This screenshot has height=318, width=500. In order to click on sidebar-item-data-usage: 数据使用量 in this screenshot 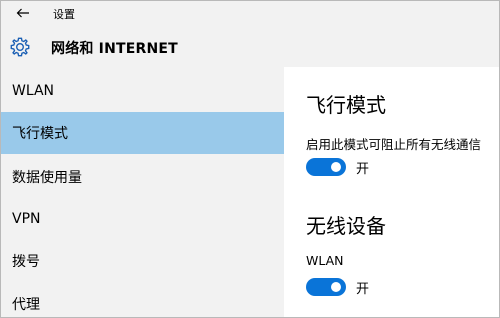, I will do `click(142, 177)`.